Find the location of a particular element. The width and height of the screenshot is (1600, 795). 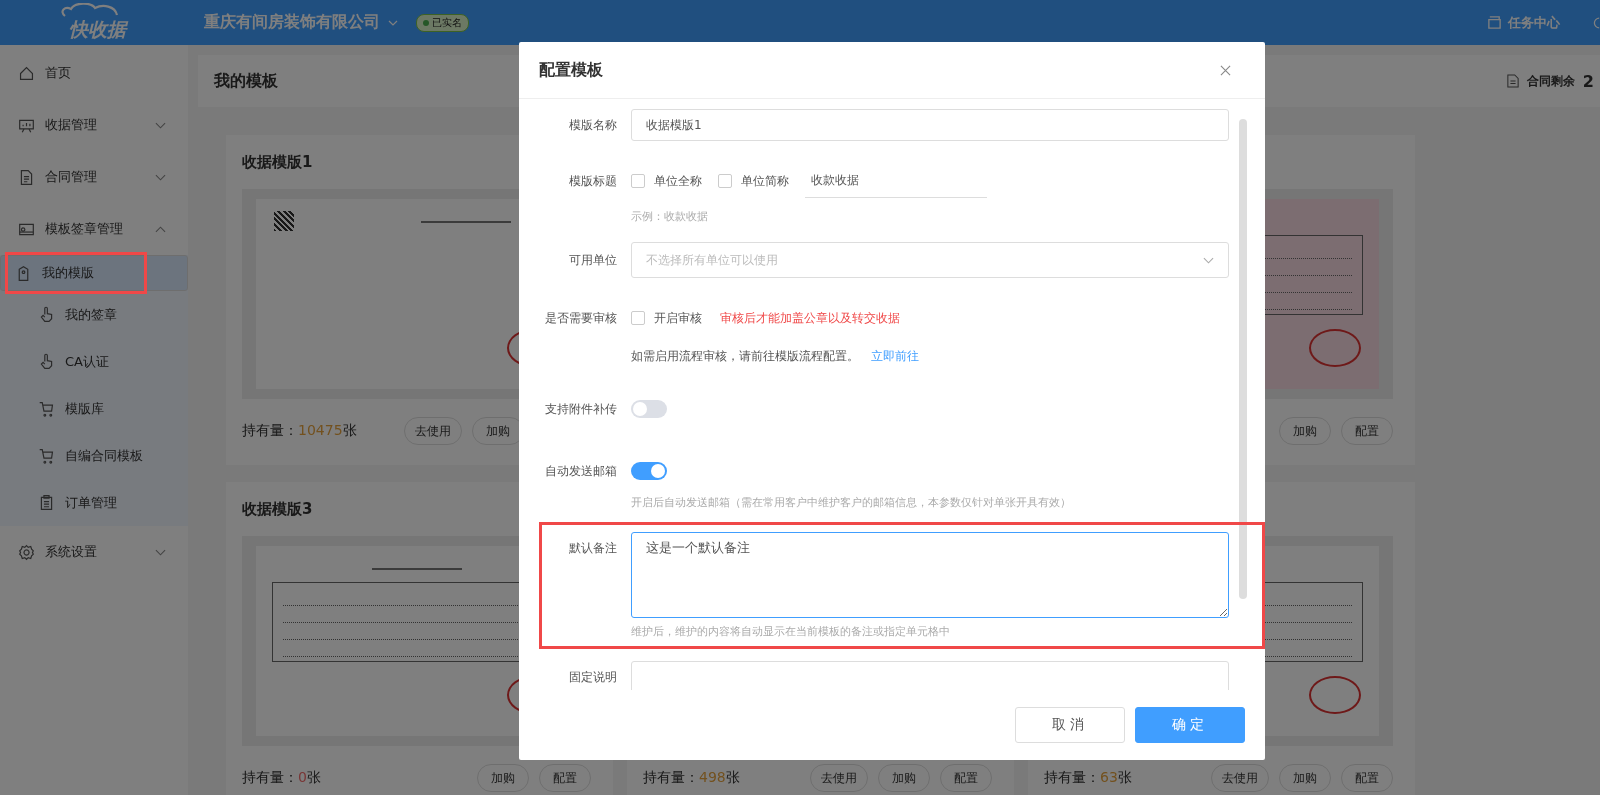

sidebar-subitem: 订单管理 is located at coordinates (94, 502).